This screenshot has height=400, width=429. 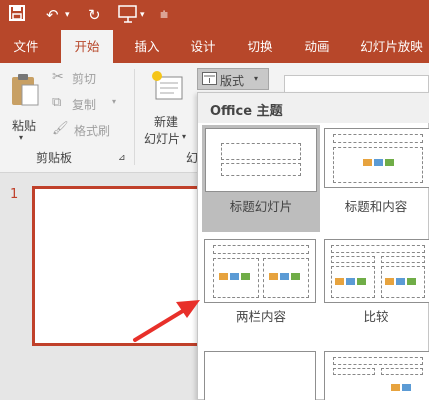 I want to click on cut-label: 剪切, so click(x=84, y=79).